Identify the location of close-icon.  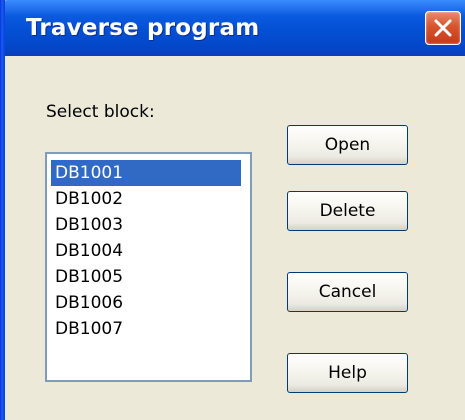
(443, 28).